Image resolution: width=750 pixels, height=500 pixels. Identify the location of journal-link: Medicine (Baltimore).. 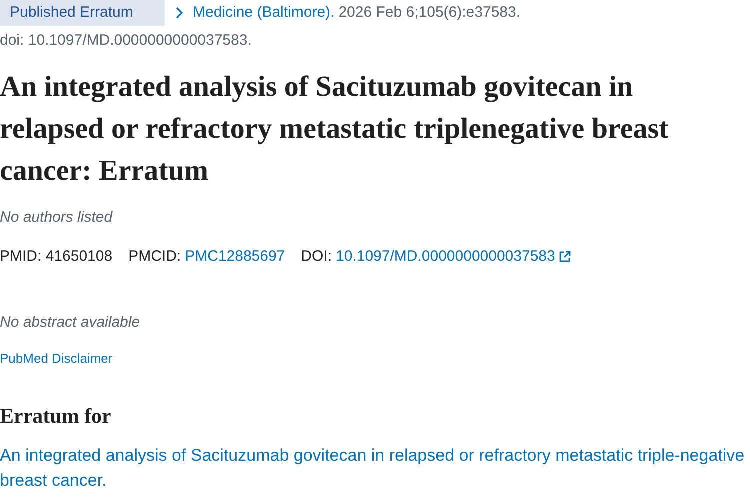
(255, 13).